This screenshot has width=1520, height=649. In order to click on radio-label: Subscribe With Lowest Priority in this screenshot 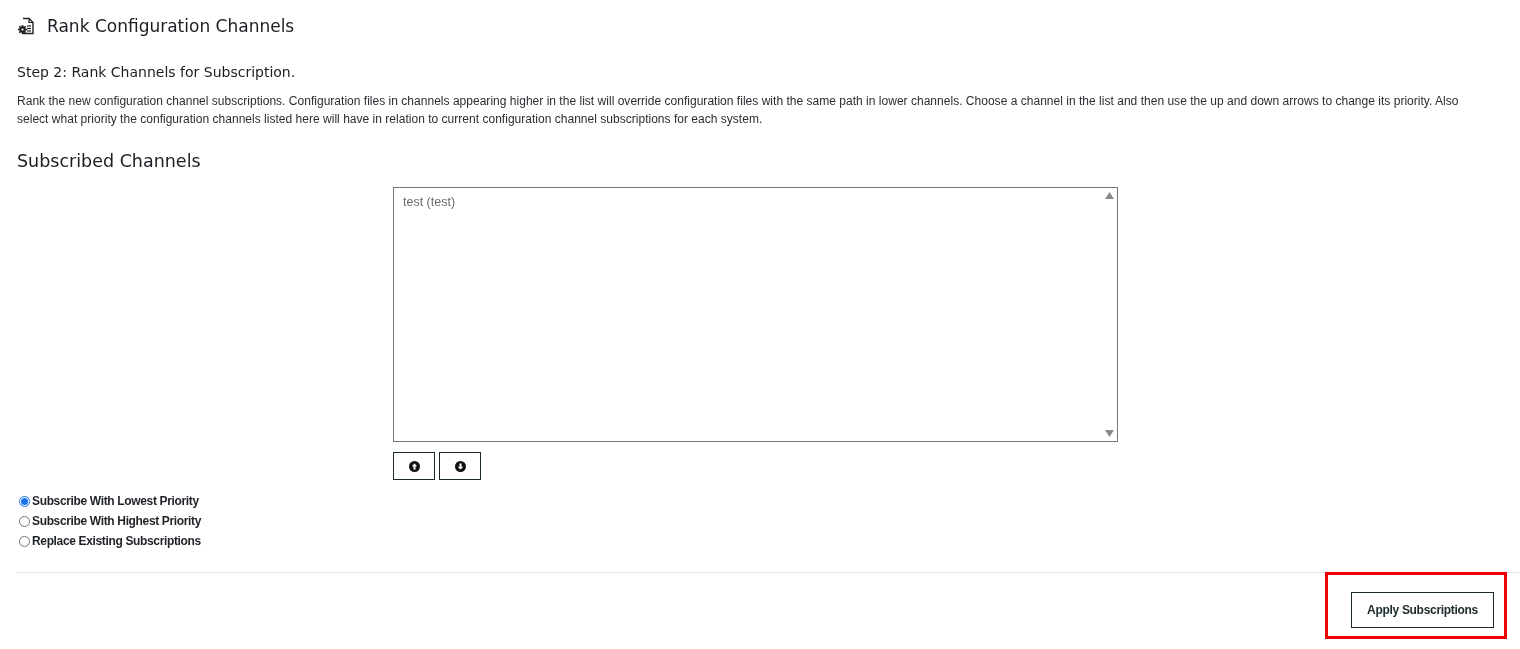, I will do `click(115, 501)`.